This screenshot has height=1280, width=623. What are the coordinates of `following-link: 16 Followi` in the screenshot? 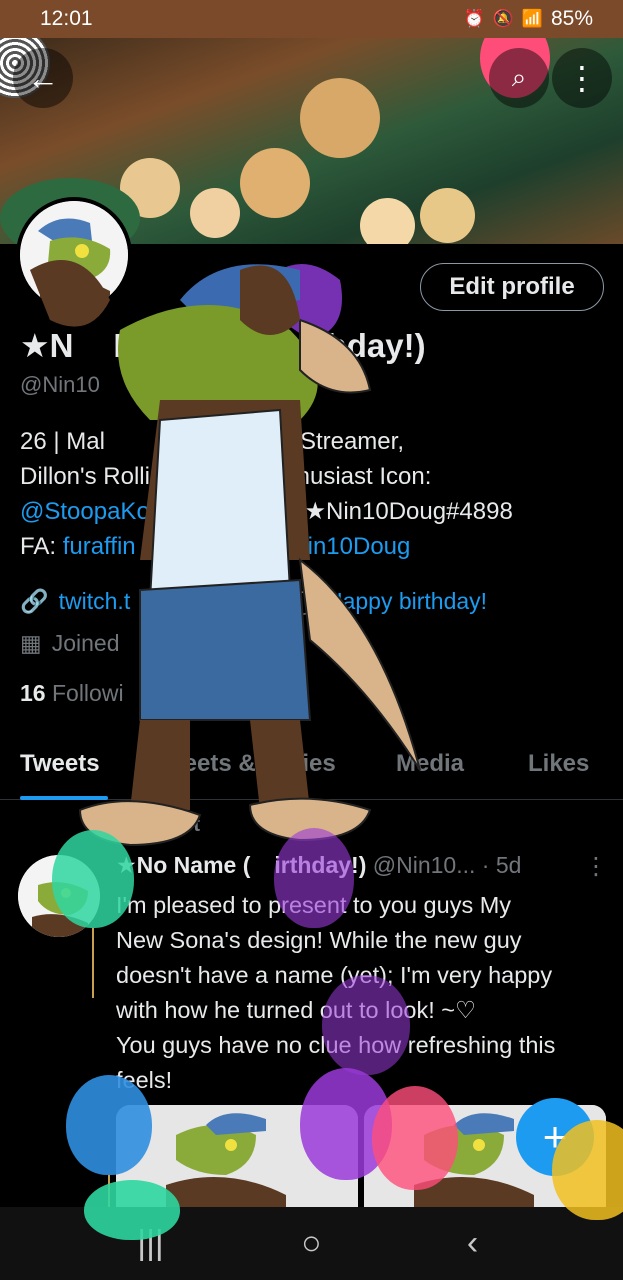 It's located at (72, 693).